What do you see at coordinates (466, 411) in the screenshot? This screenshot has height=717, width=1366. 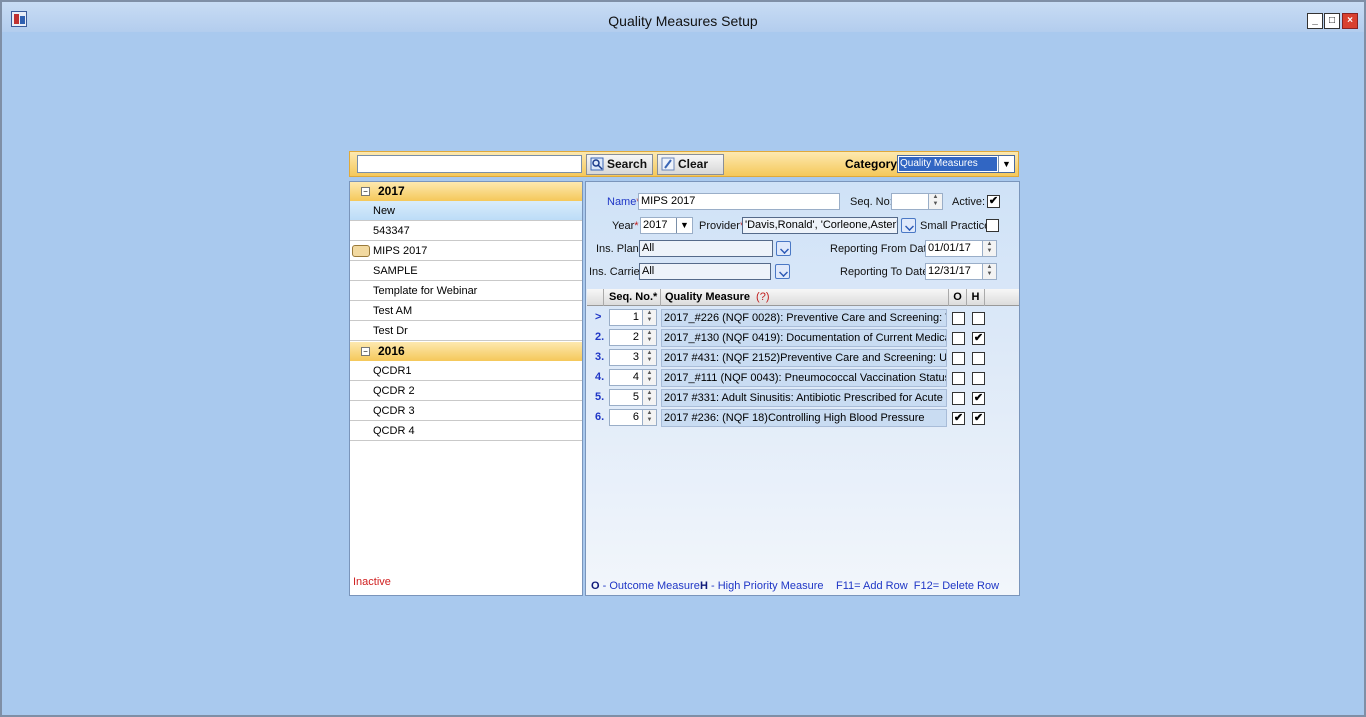 I see `tree-item: QCDR 3` at bounding box center [466, 411].